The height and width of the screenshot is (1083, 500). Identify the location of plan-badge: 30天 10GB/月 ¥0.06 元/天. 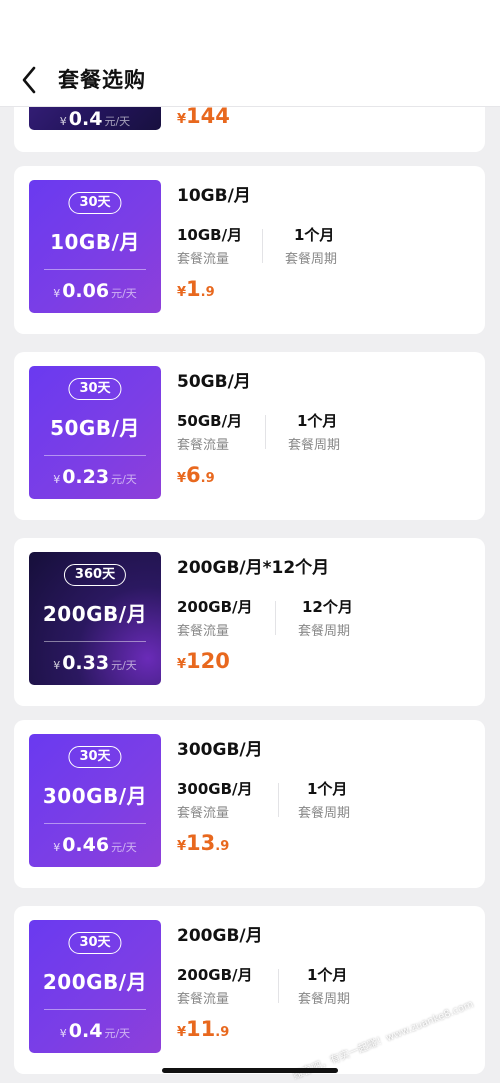
(95, 246).